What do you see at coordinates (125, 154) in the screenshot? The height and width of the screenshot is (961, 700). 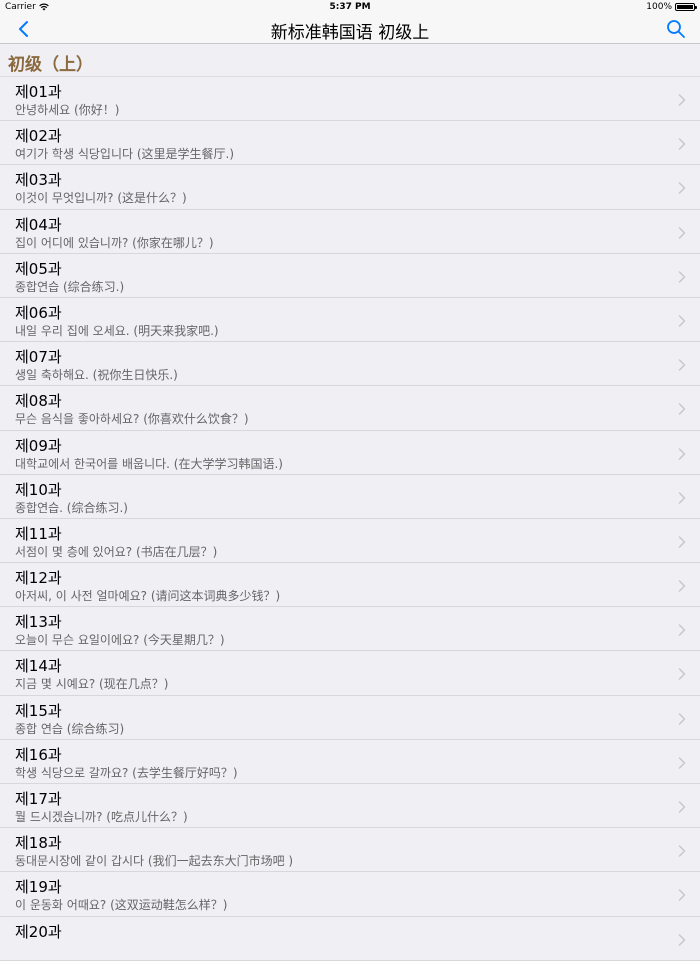 I see `lesson-subtitle: 여기가 학생 식당입니다 (这里是学生餐厅.)` at bounding box center [125, 154].